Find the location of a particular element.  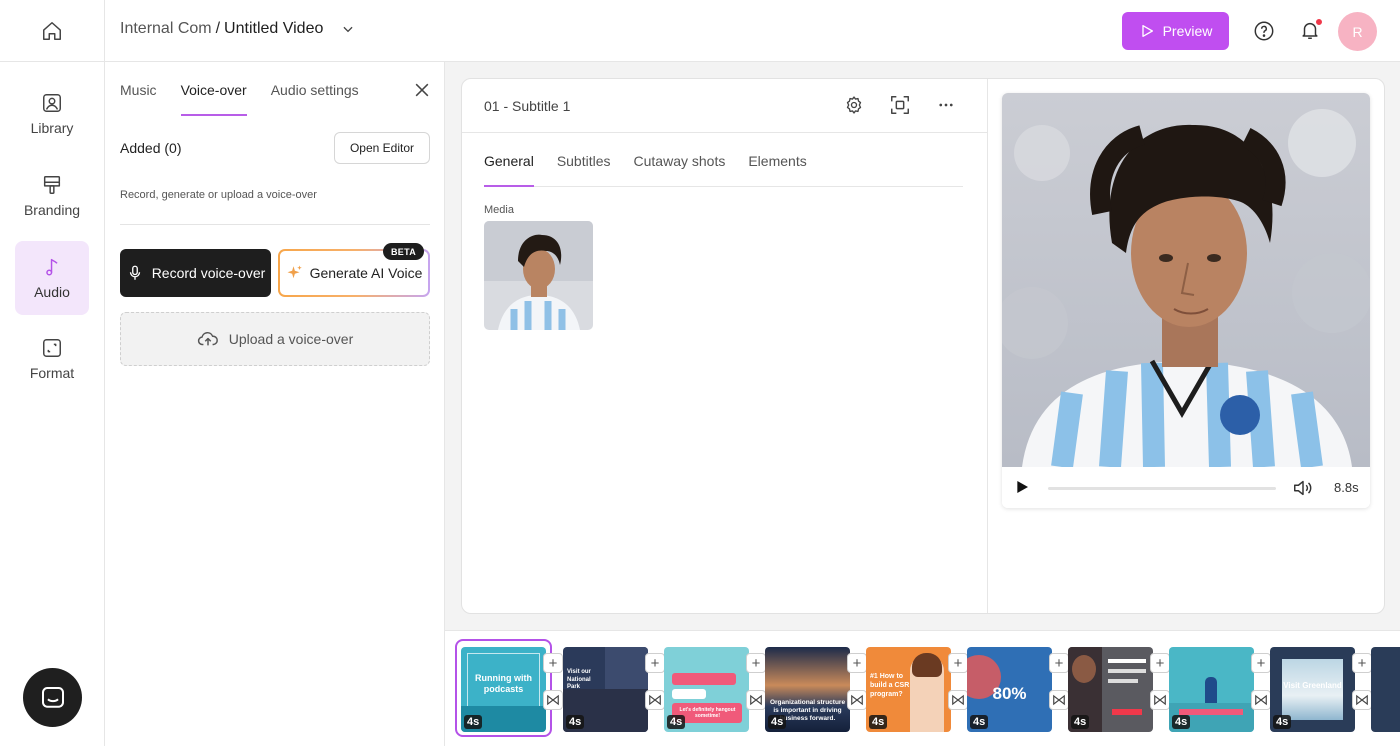

scene-tabs: General Subtitles Cutaway shots Elements is located at coordinates (723, 160).